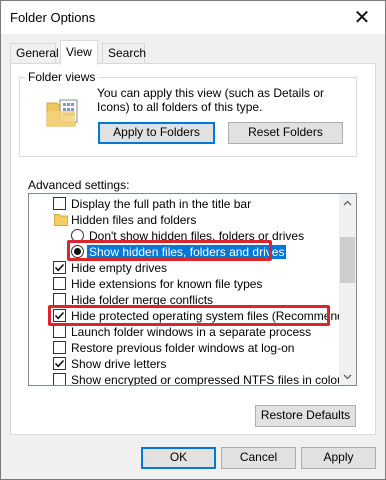 The width and height of the screenshot is (386, 480). Describe the element at coordinates (34, 53) in the screenshot. I see `tab-general: General` at that location.